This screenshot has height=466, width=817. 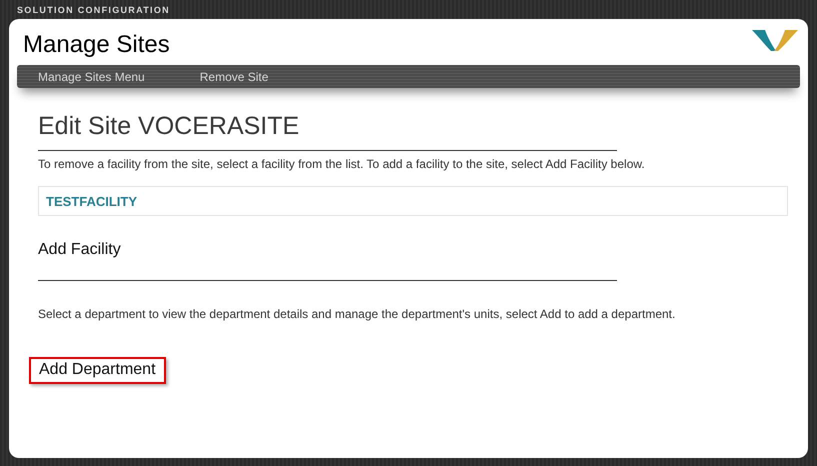 What do you see at coordinates (169, 126) in the screenshot?
I see `section-heading: Edit Site VOCERASITE` at bounding box center [169, 126].